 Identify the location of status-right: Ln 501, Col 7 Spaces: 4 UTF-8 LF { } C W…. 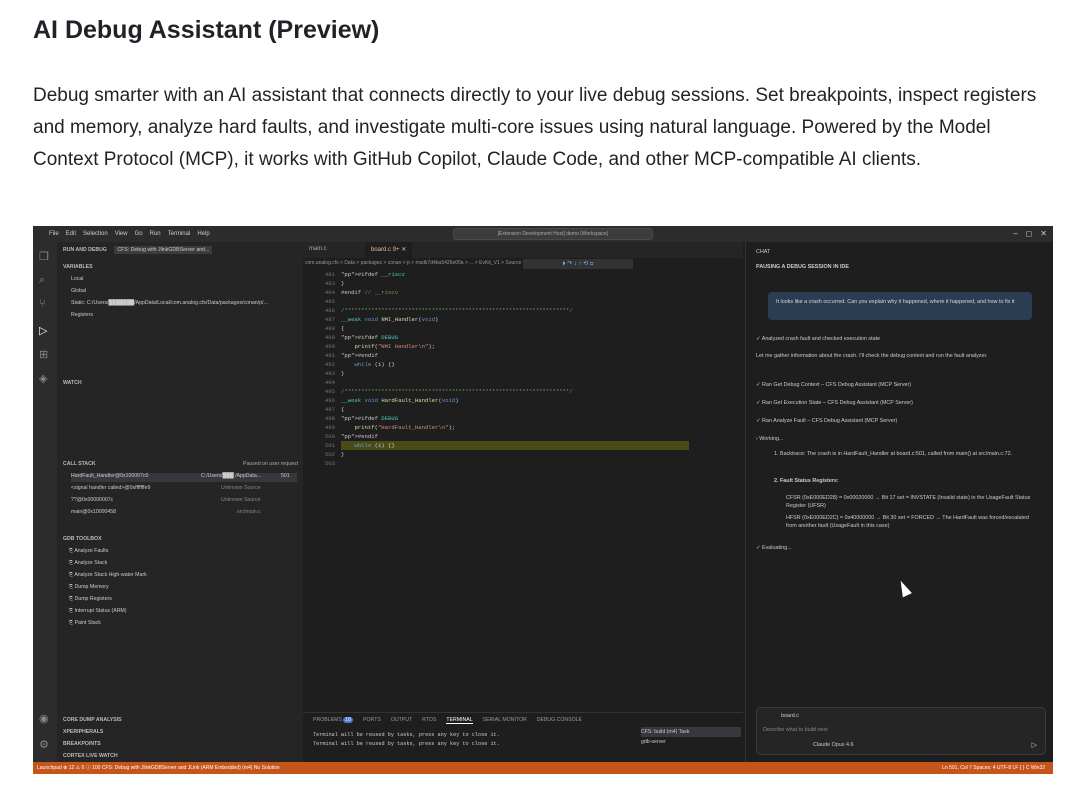
(993, 768).